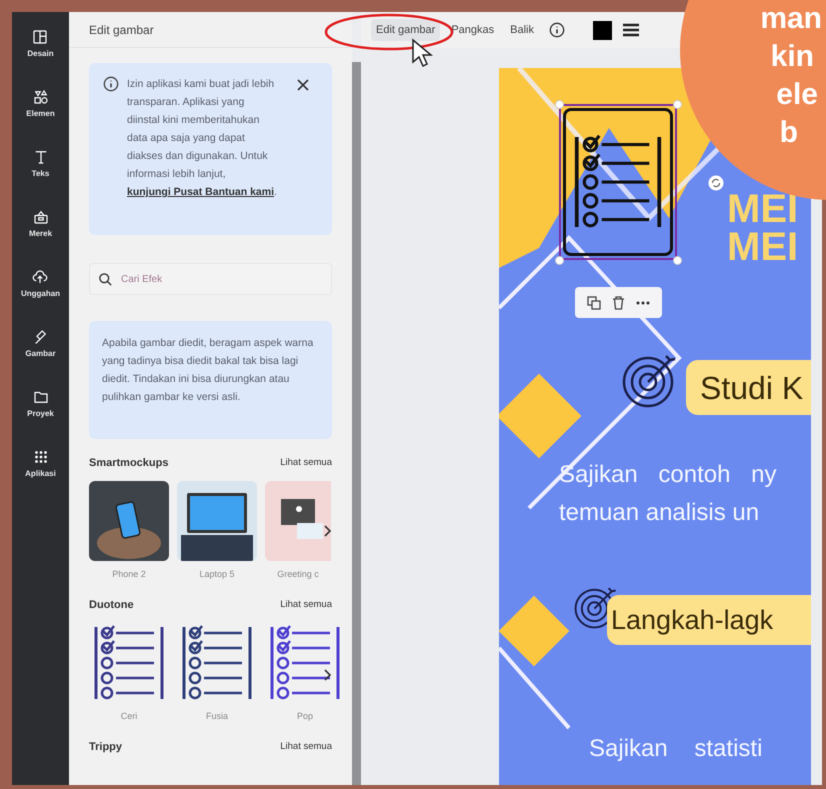 This screenshot has width=826, height=789. Describe the element at coordinates (791, 19) in the screenshot. I see `overlay-text: man` at that location.